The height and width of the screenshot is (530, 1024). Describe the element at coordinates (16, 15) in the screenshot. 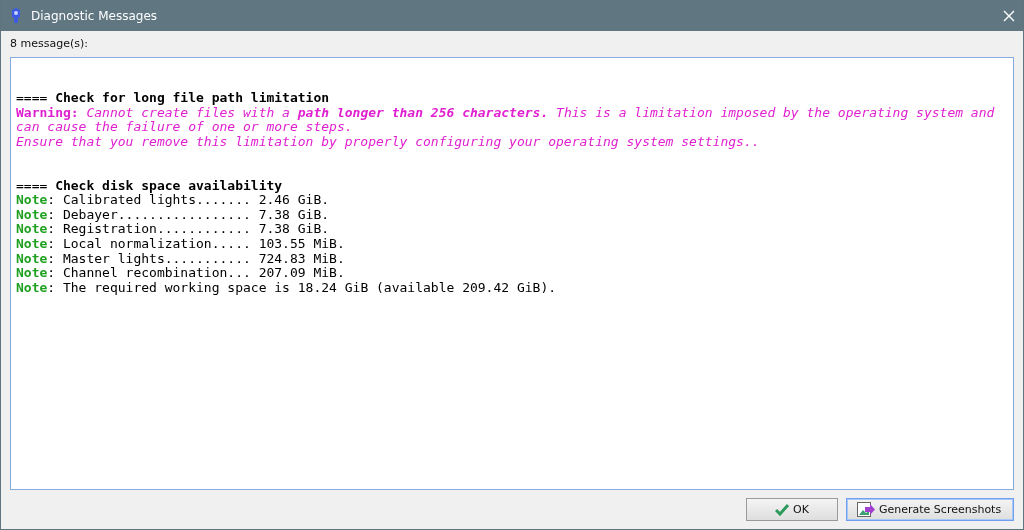

I see `app-icon` at that location.